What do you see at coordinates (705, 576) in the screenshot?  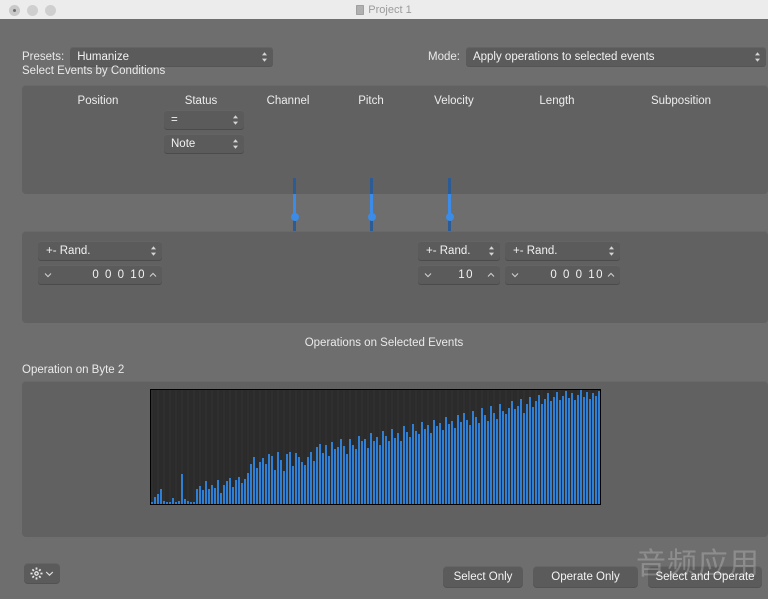 I see `select-and-operate-button: Select and Operate` at bounding box center [705, 576].